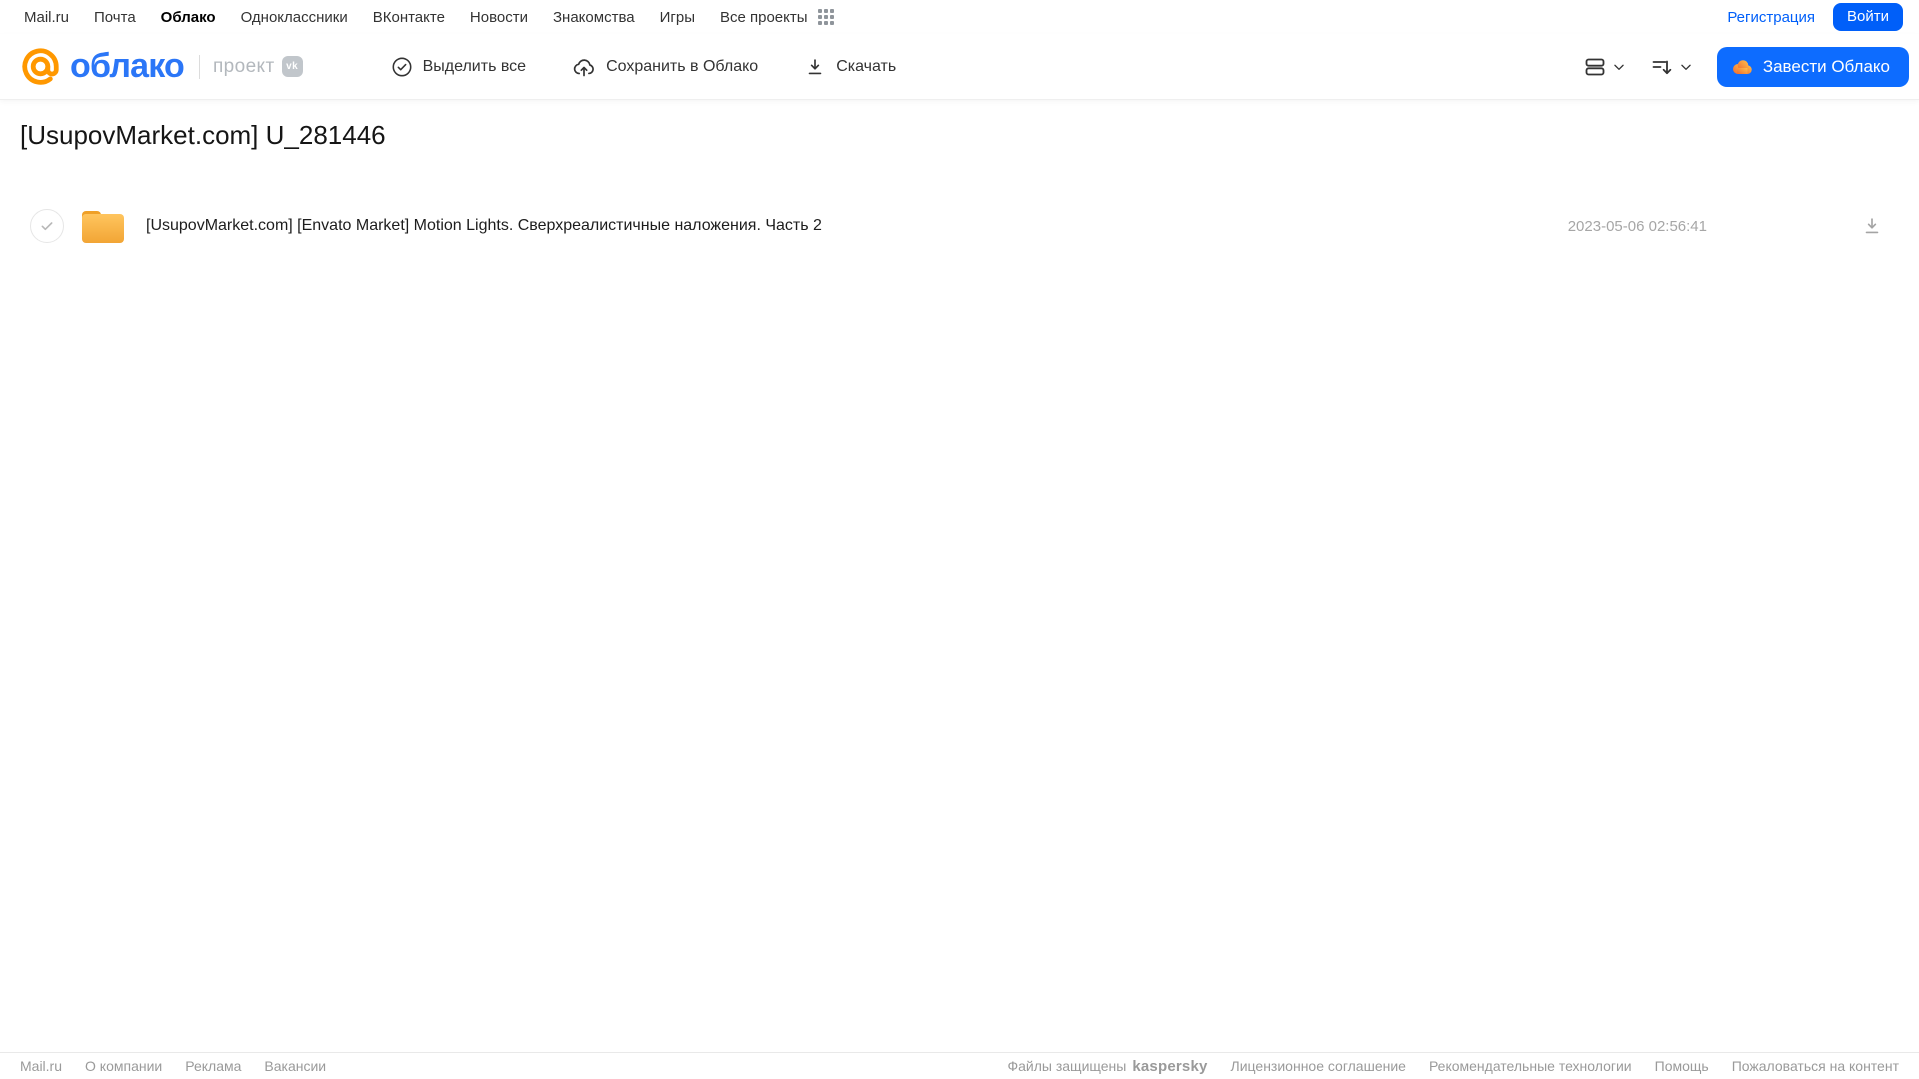 The image size is (1919, 1079). Describe the element at coordinates (1530, 1066) in the screenshot. I see `footer-link-recommendation-tech: Рекомендательные технологии` at that location.